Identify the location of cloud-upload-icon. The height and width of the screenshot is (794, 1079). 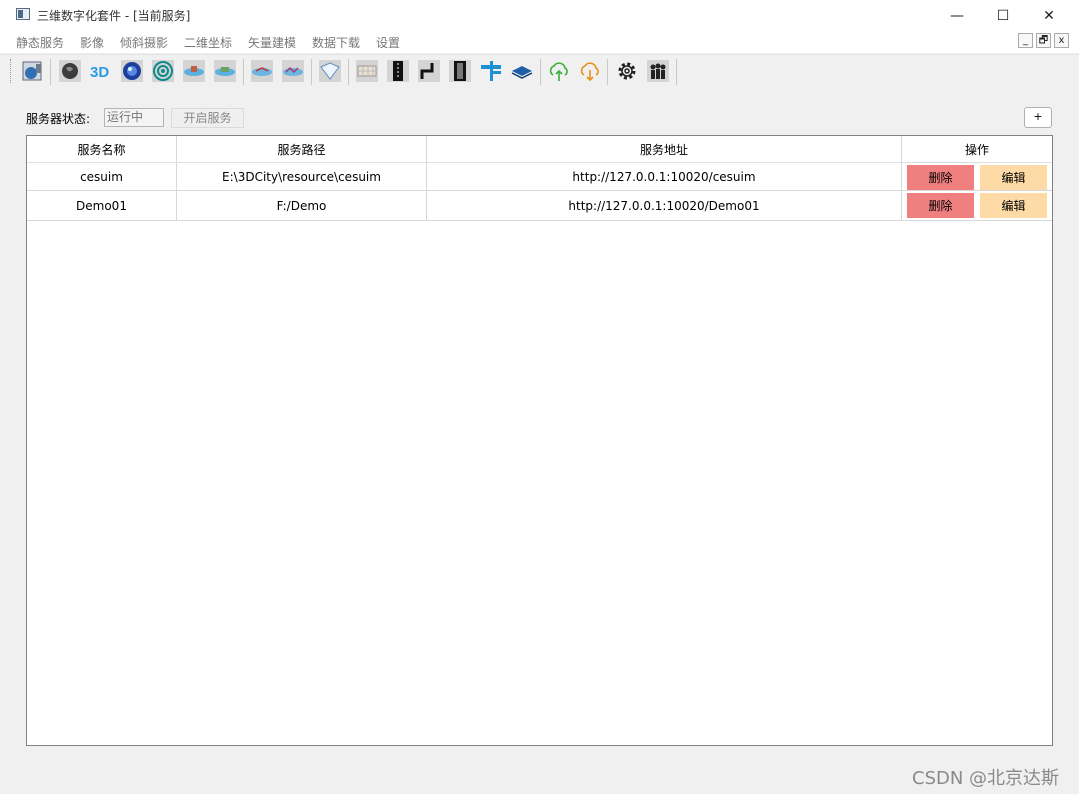
(559, 71).